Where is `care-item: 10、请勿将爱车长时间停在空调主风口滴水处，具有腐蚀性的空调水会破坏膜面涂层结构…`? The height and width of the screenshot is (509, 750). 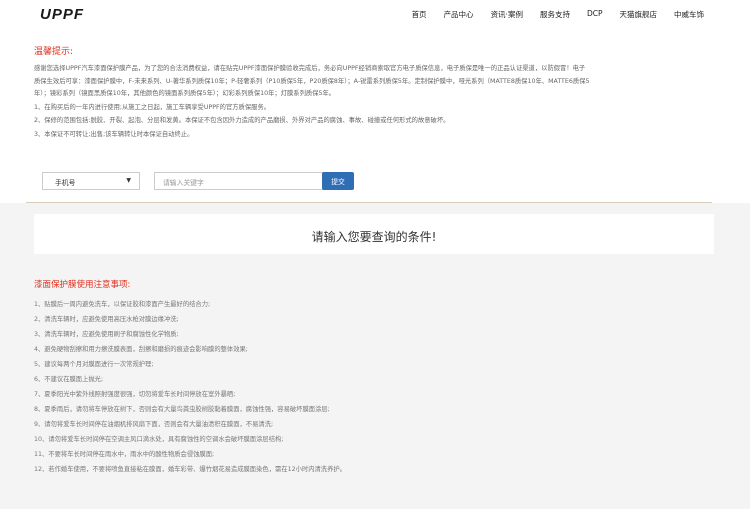
care-item: 10、请勿将爱车长时间停在空调主风口滴水处，具有腐蚀性的空调水会破坏膜面涂层结构… is located at coordinates (159, 439).